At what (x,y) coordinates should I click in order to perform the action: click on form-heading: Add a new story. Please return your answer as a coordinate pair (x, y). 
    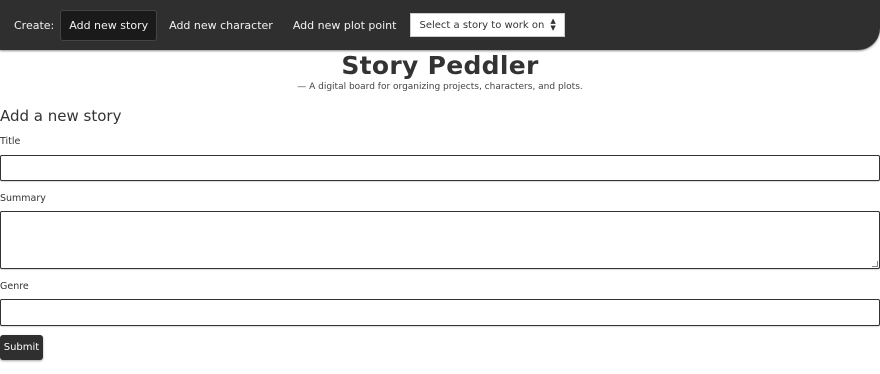
    Looking at the image, I should click on (61, 116).